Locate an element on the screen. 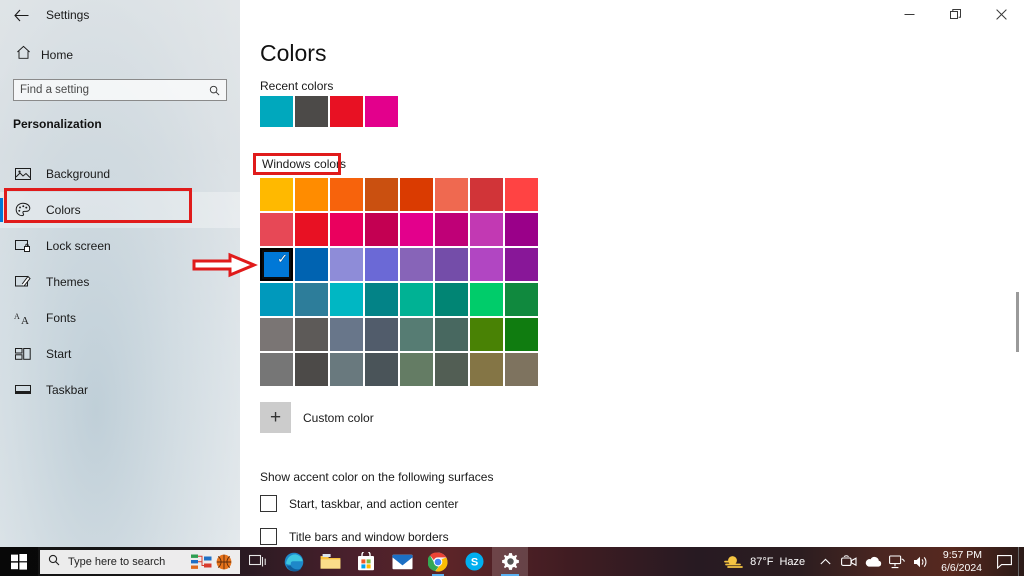 Image resolution: width=1024 pixels, height=576 pixels. tray-onedrive-button is located at coordinates (873, 561).